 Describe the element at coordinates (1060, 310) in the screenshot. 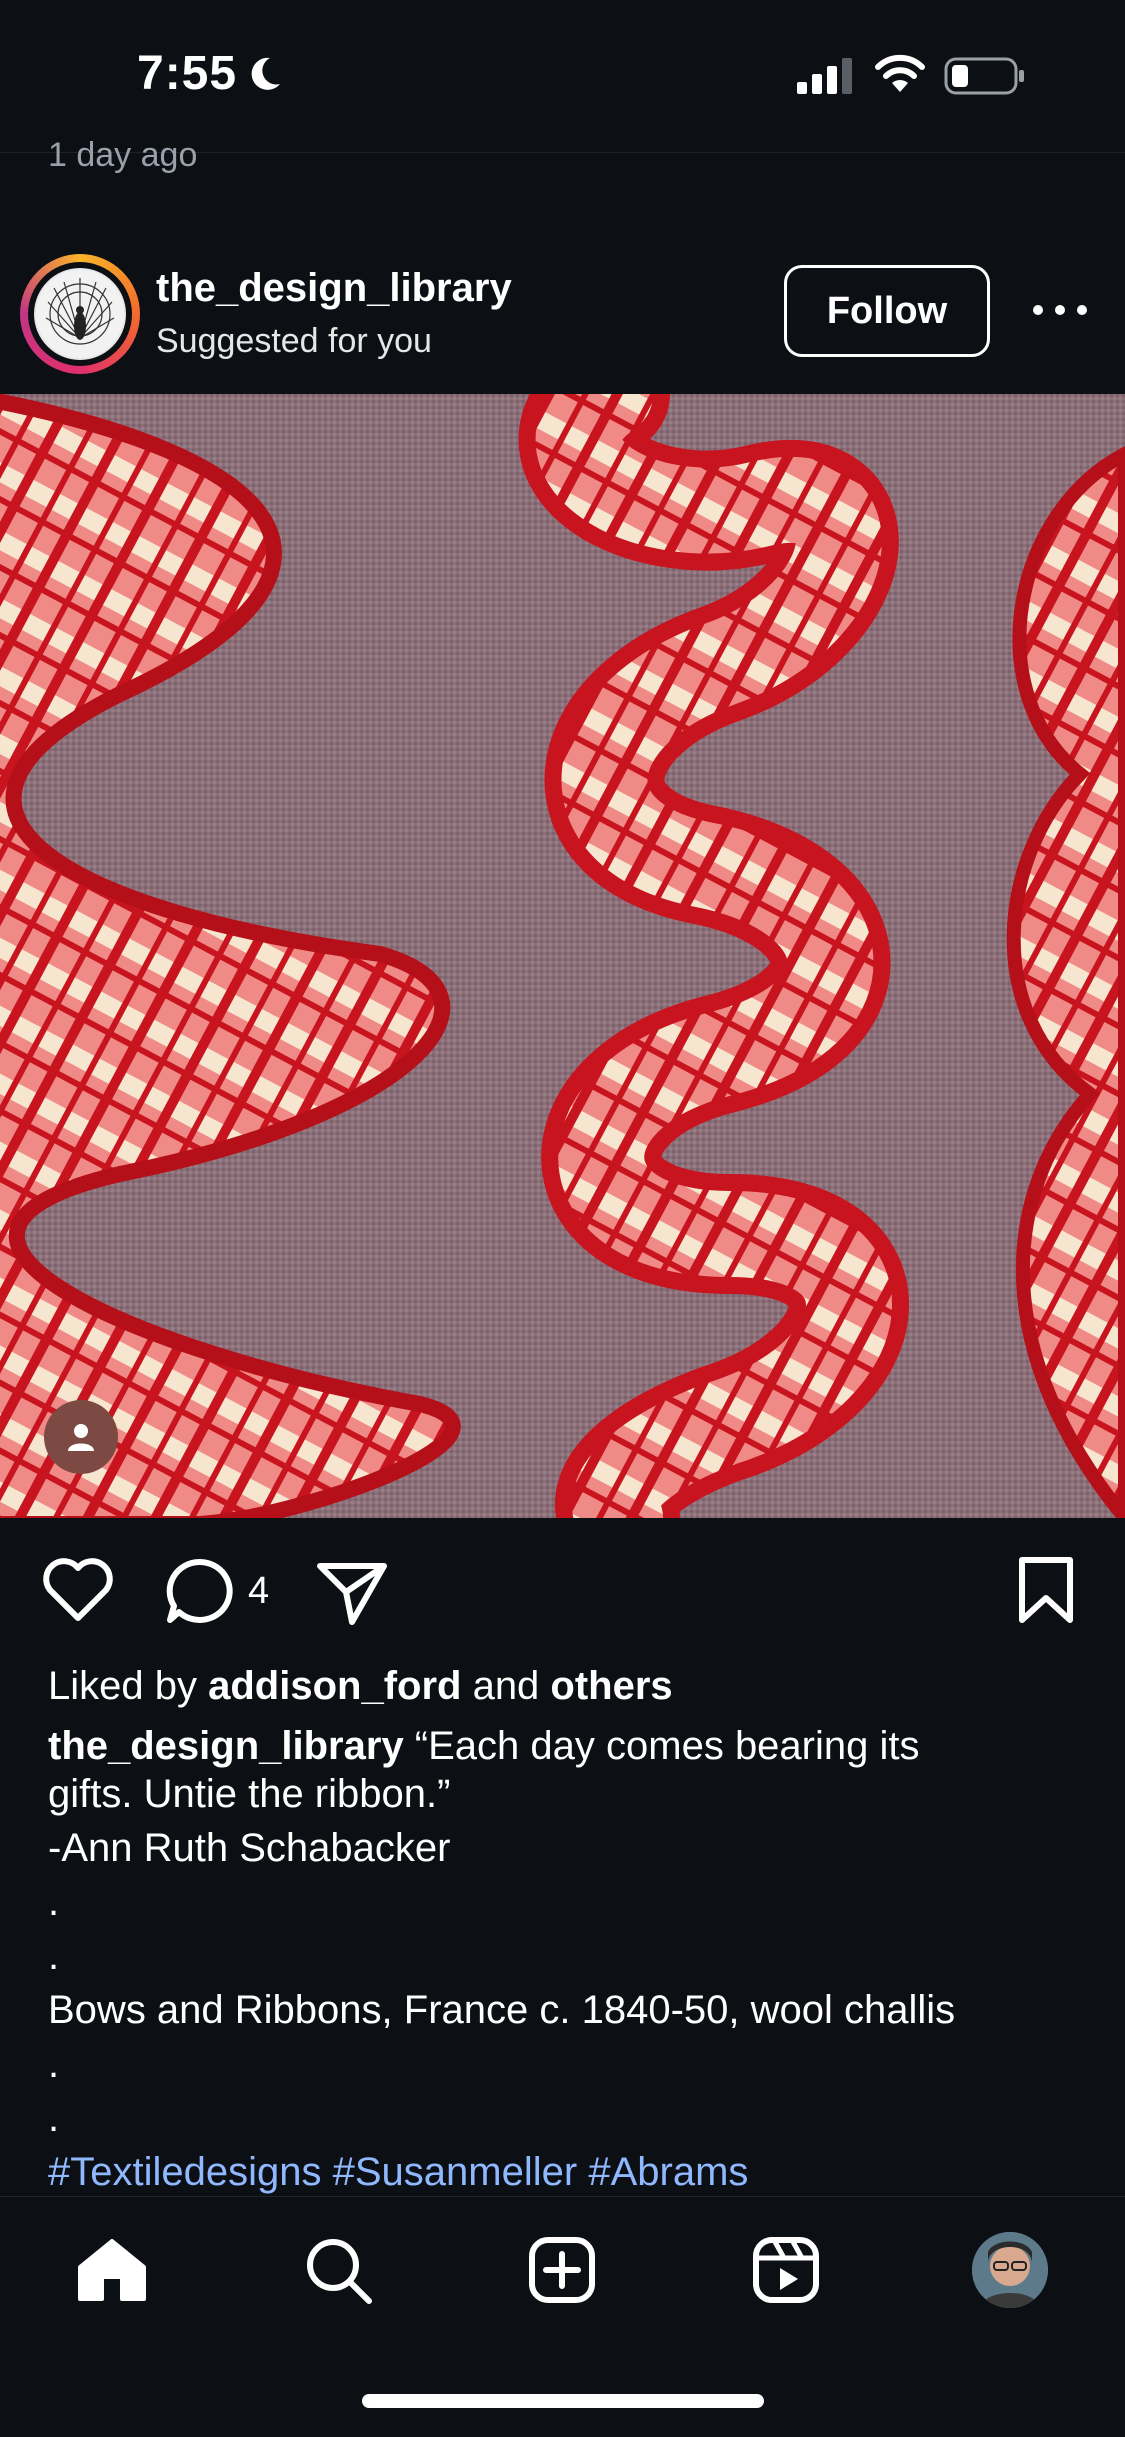

I see `more-options-icon` at that location.